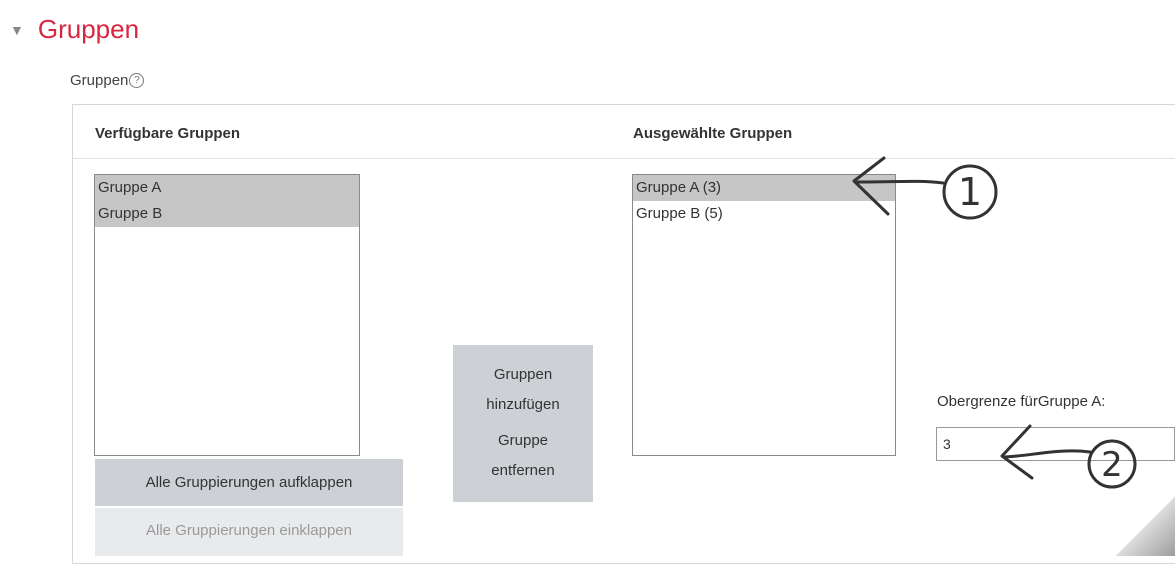 The height and width of the screenshot is (564, 1175). I want to click on arrow-1-head, so click(871, 186).